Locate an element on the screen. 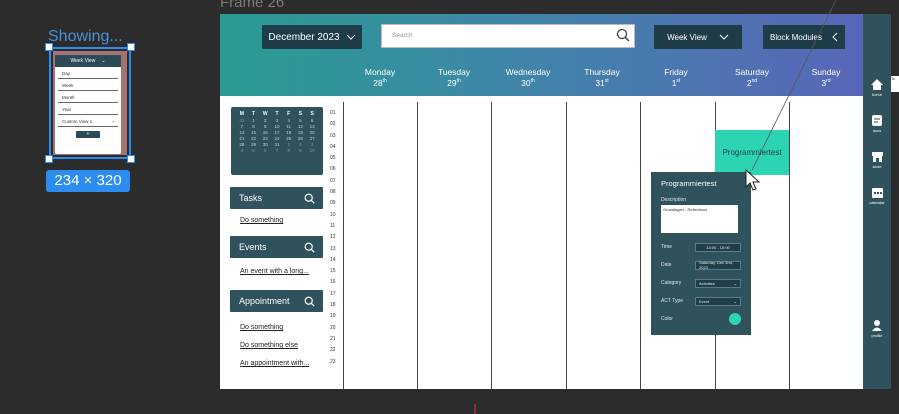 The height and width of the screenshot is (414, 899). nav-calendar: calendar is located at coordinates (877, 196).